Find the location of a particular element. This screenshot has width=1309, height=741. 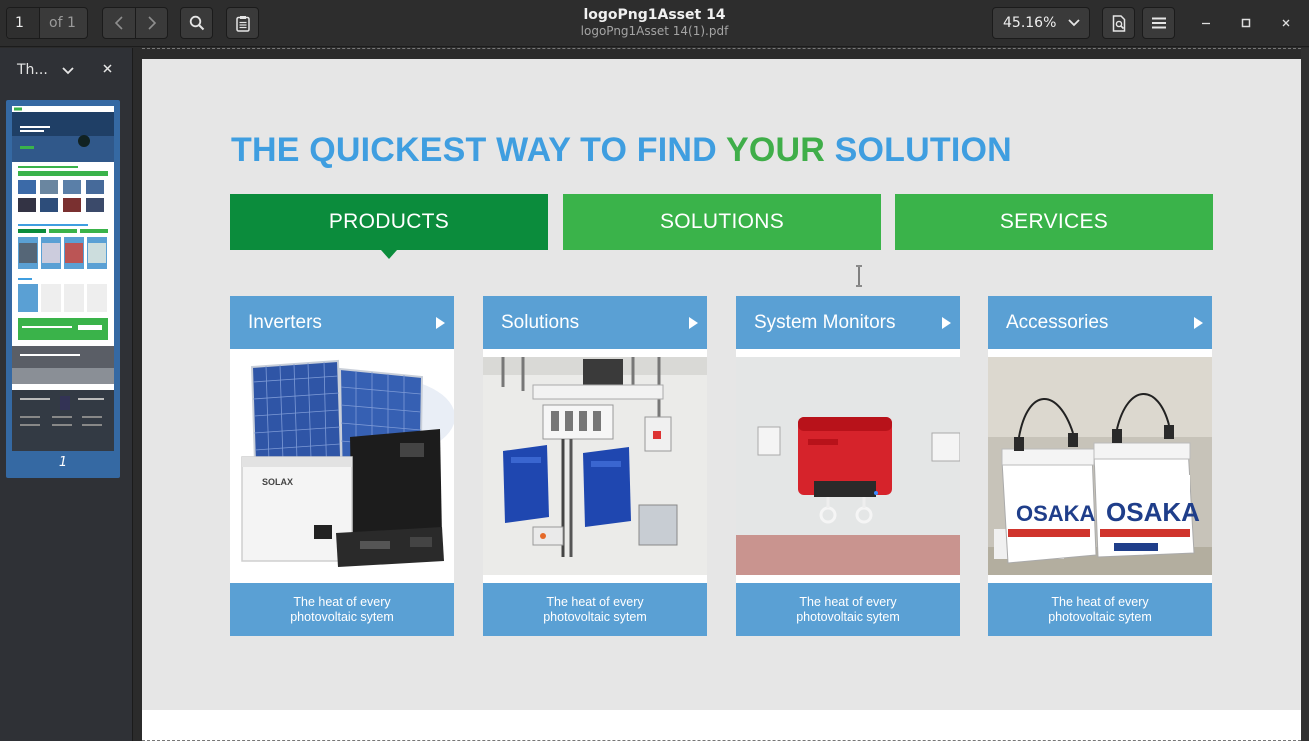

next-page-button is located at coordinates (151, 23).